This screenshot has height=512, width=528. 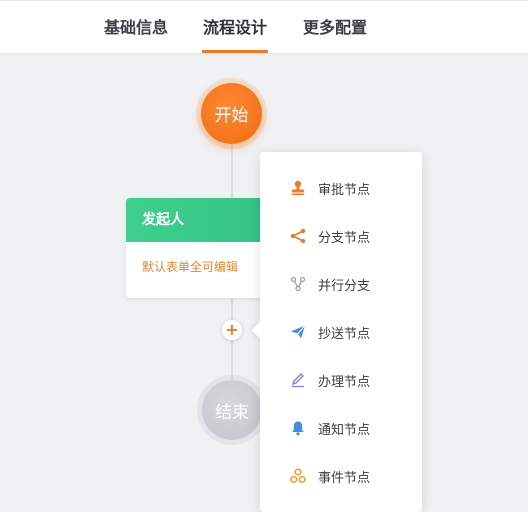 What do you see at coordinates (344, 430) in the screenshot?
I see `menu-item-label: 通知节点` at bounding box center [344, 430].